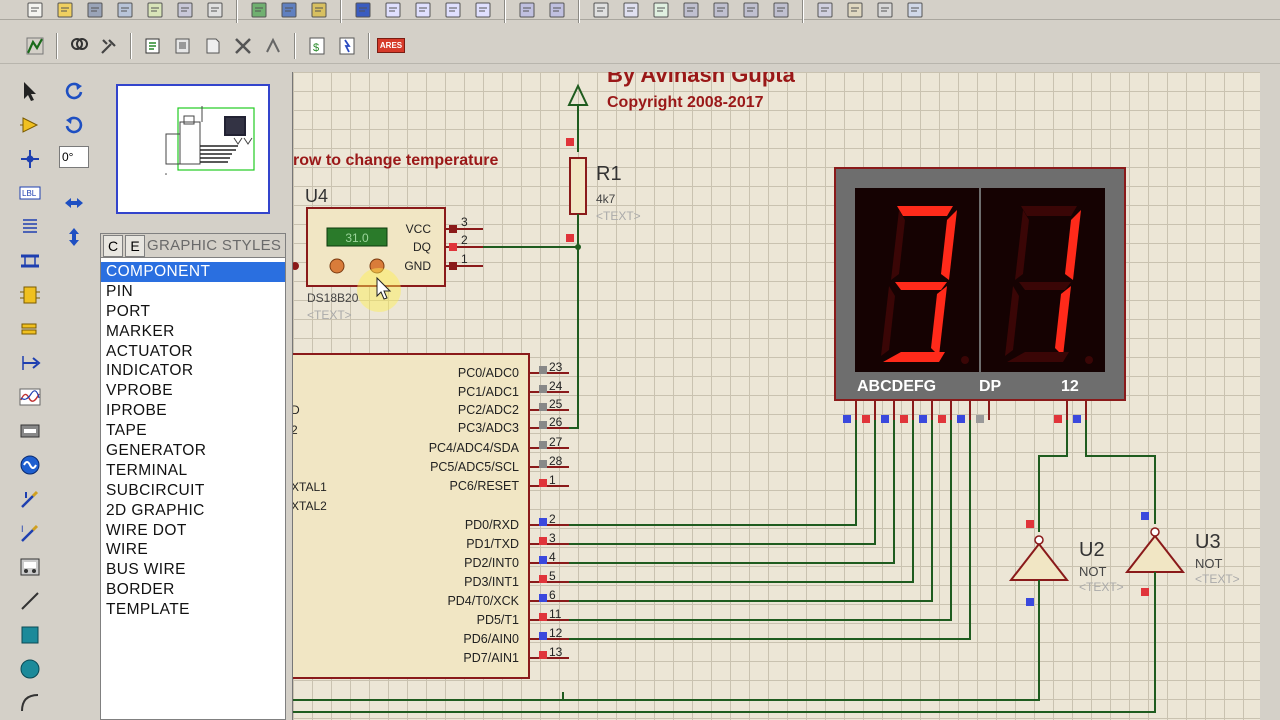 This screenshot has width=1280, height=720. What do you see at coordinates (915, 11) in the screenshot?
I see `decompose-icon` at bounding box center [915, 11].